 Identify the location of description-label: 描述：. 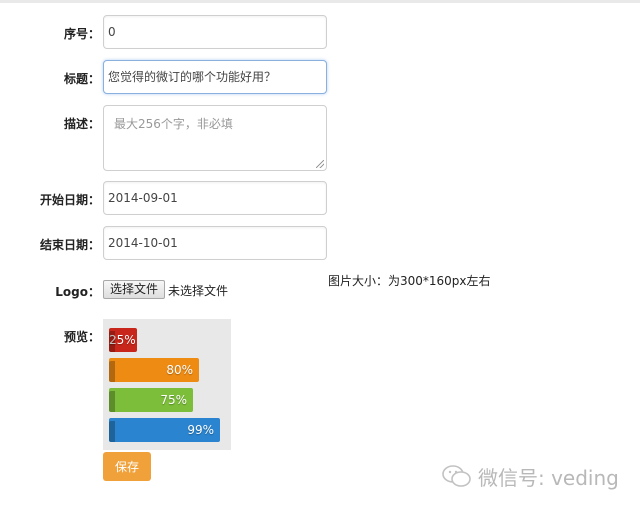
(81, 124).